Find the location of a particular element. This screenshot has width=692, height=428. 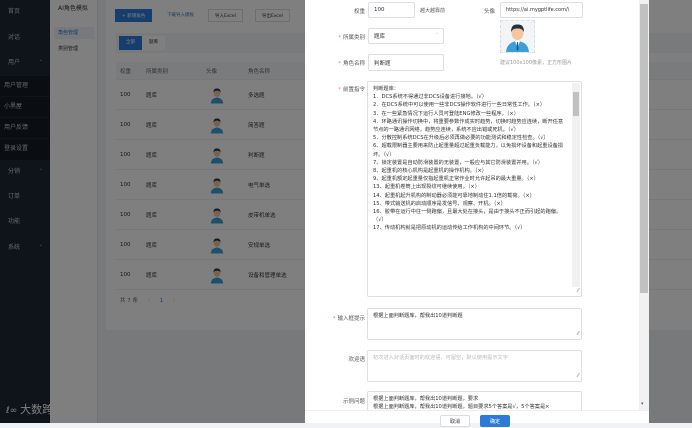

chevron-down-icon: ˅ is located at coordinates (436, 36).